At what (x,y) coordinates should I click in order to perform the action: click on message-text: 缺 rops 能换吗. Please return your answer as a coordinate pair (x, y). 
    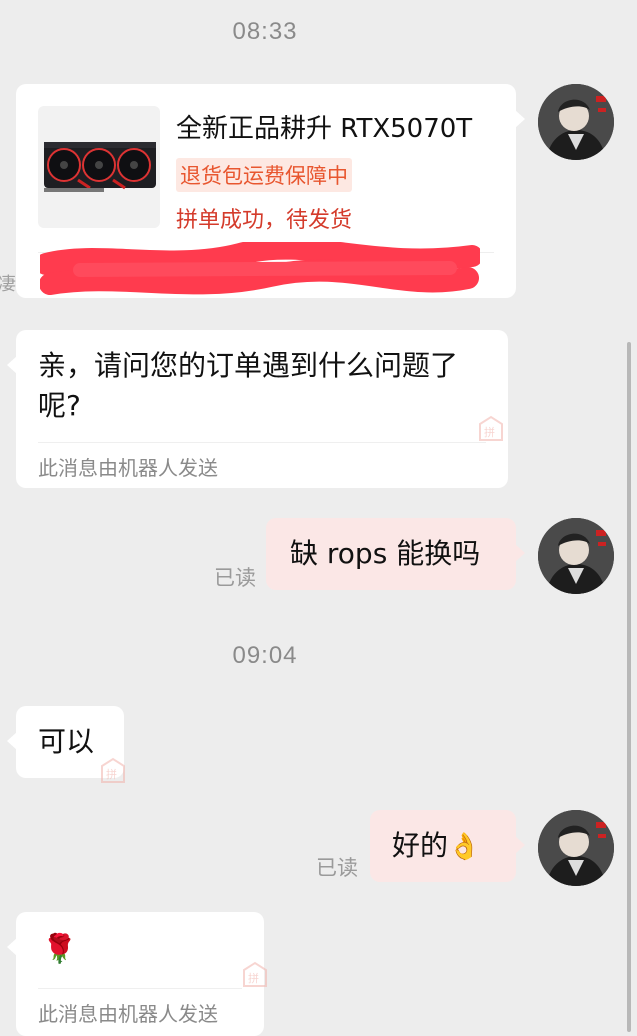
    Looking at the image, I should click on (385, 553).